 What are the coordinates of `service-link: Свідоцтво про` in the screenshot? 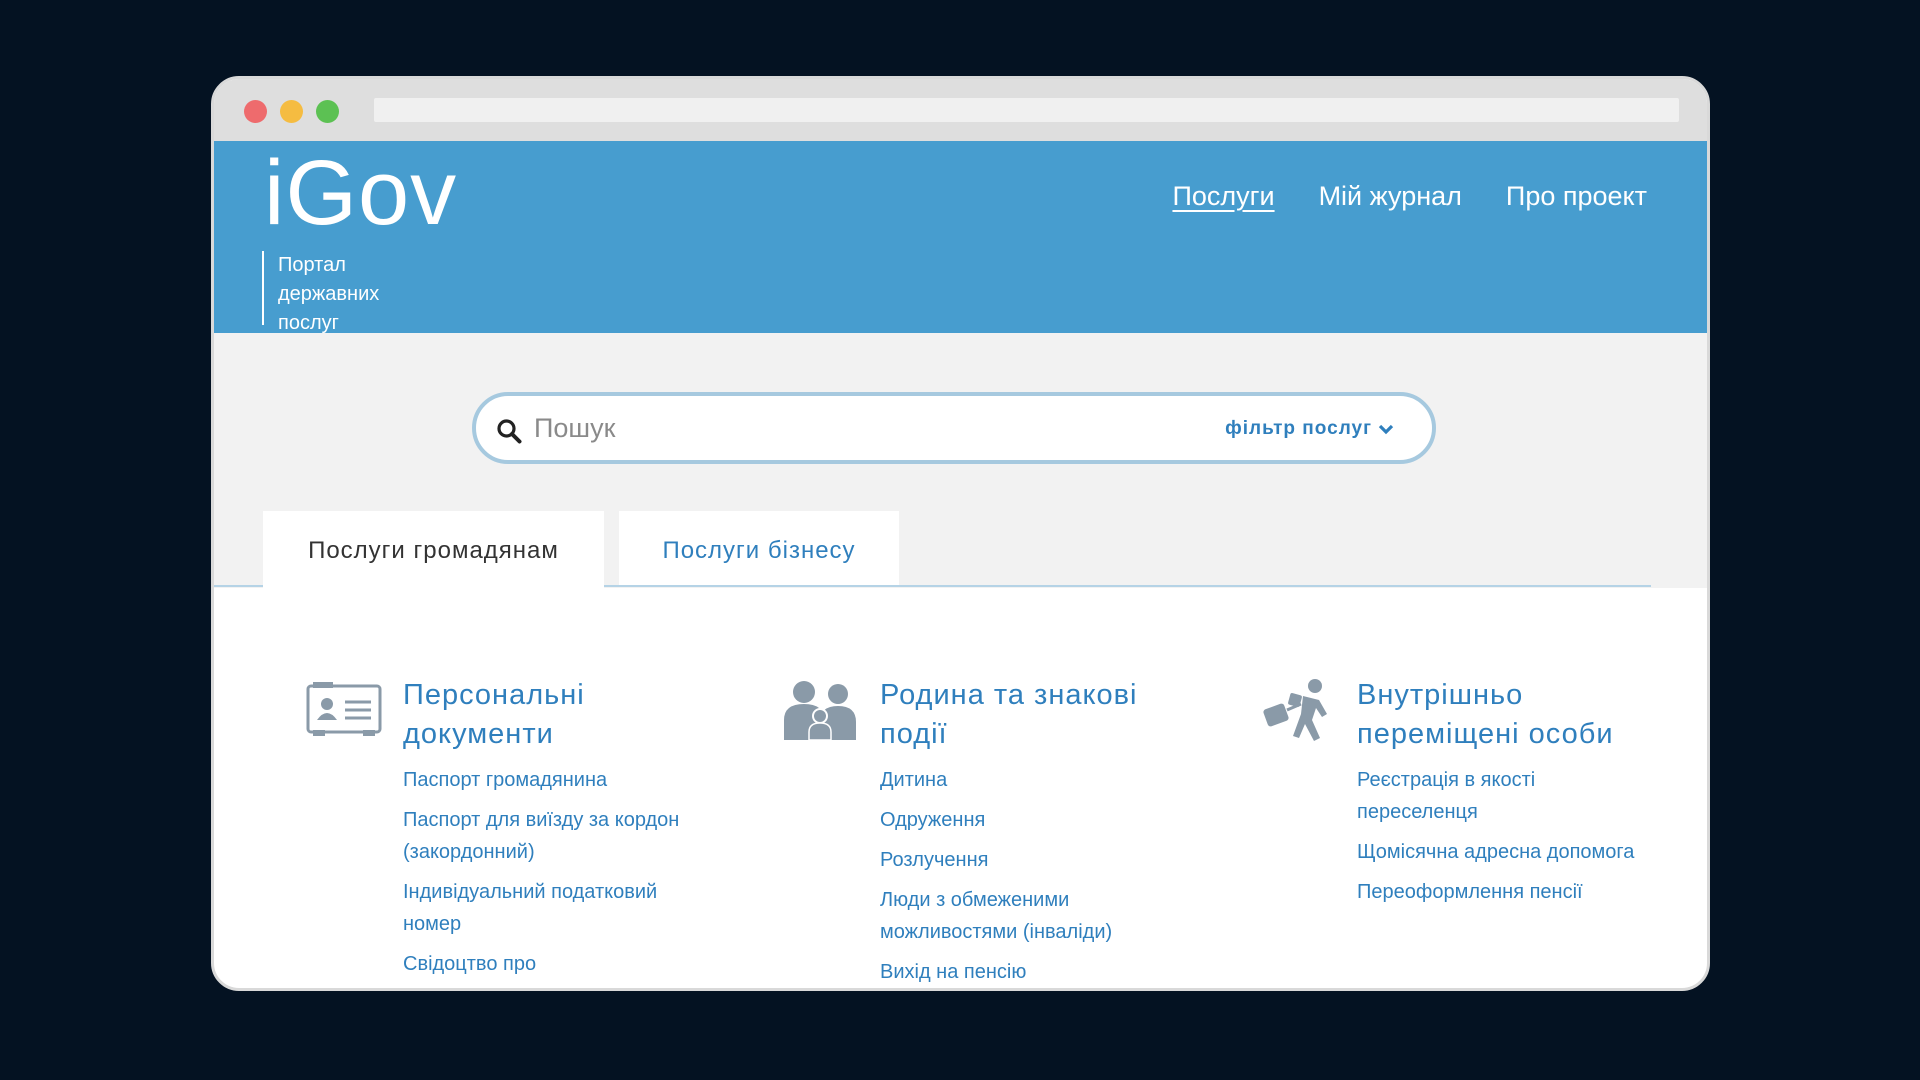 It's located at (548, 964).